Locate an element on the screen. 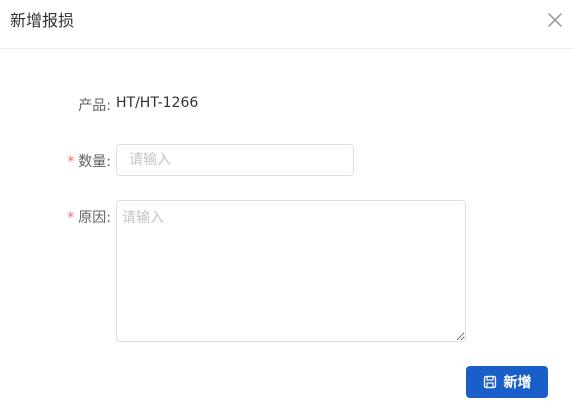  quantity-label-wrap: * 数量: is located at coordinates (89, 161).